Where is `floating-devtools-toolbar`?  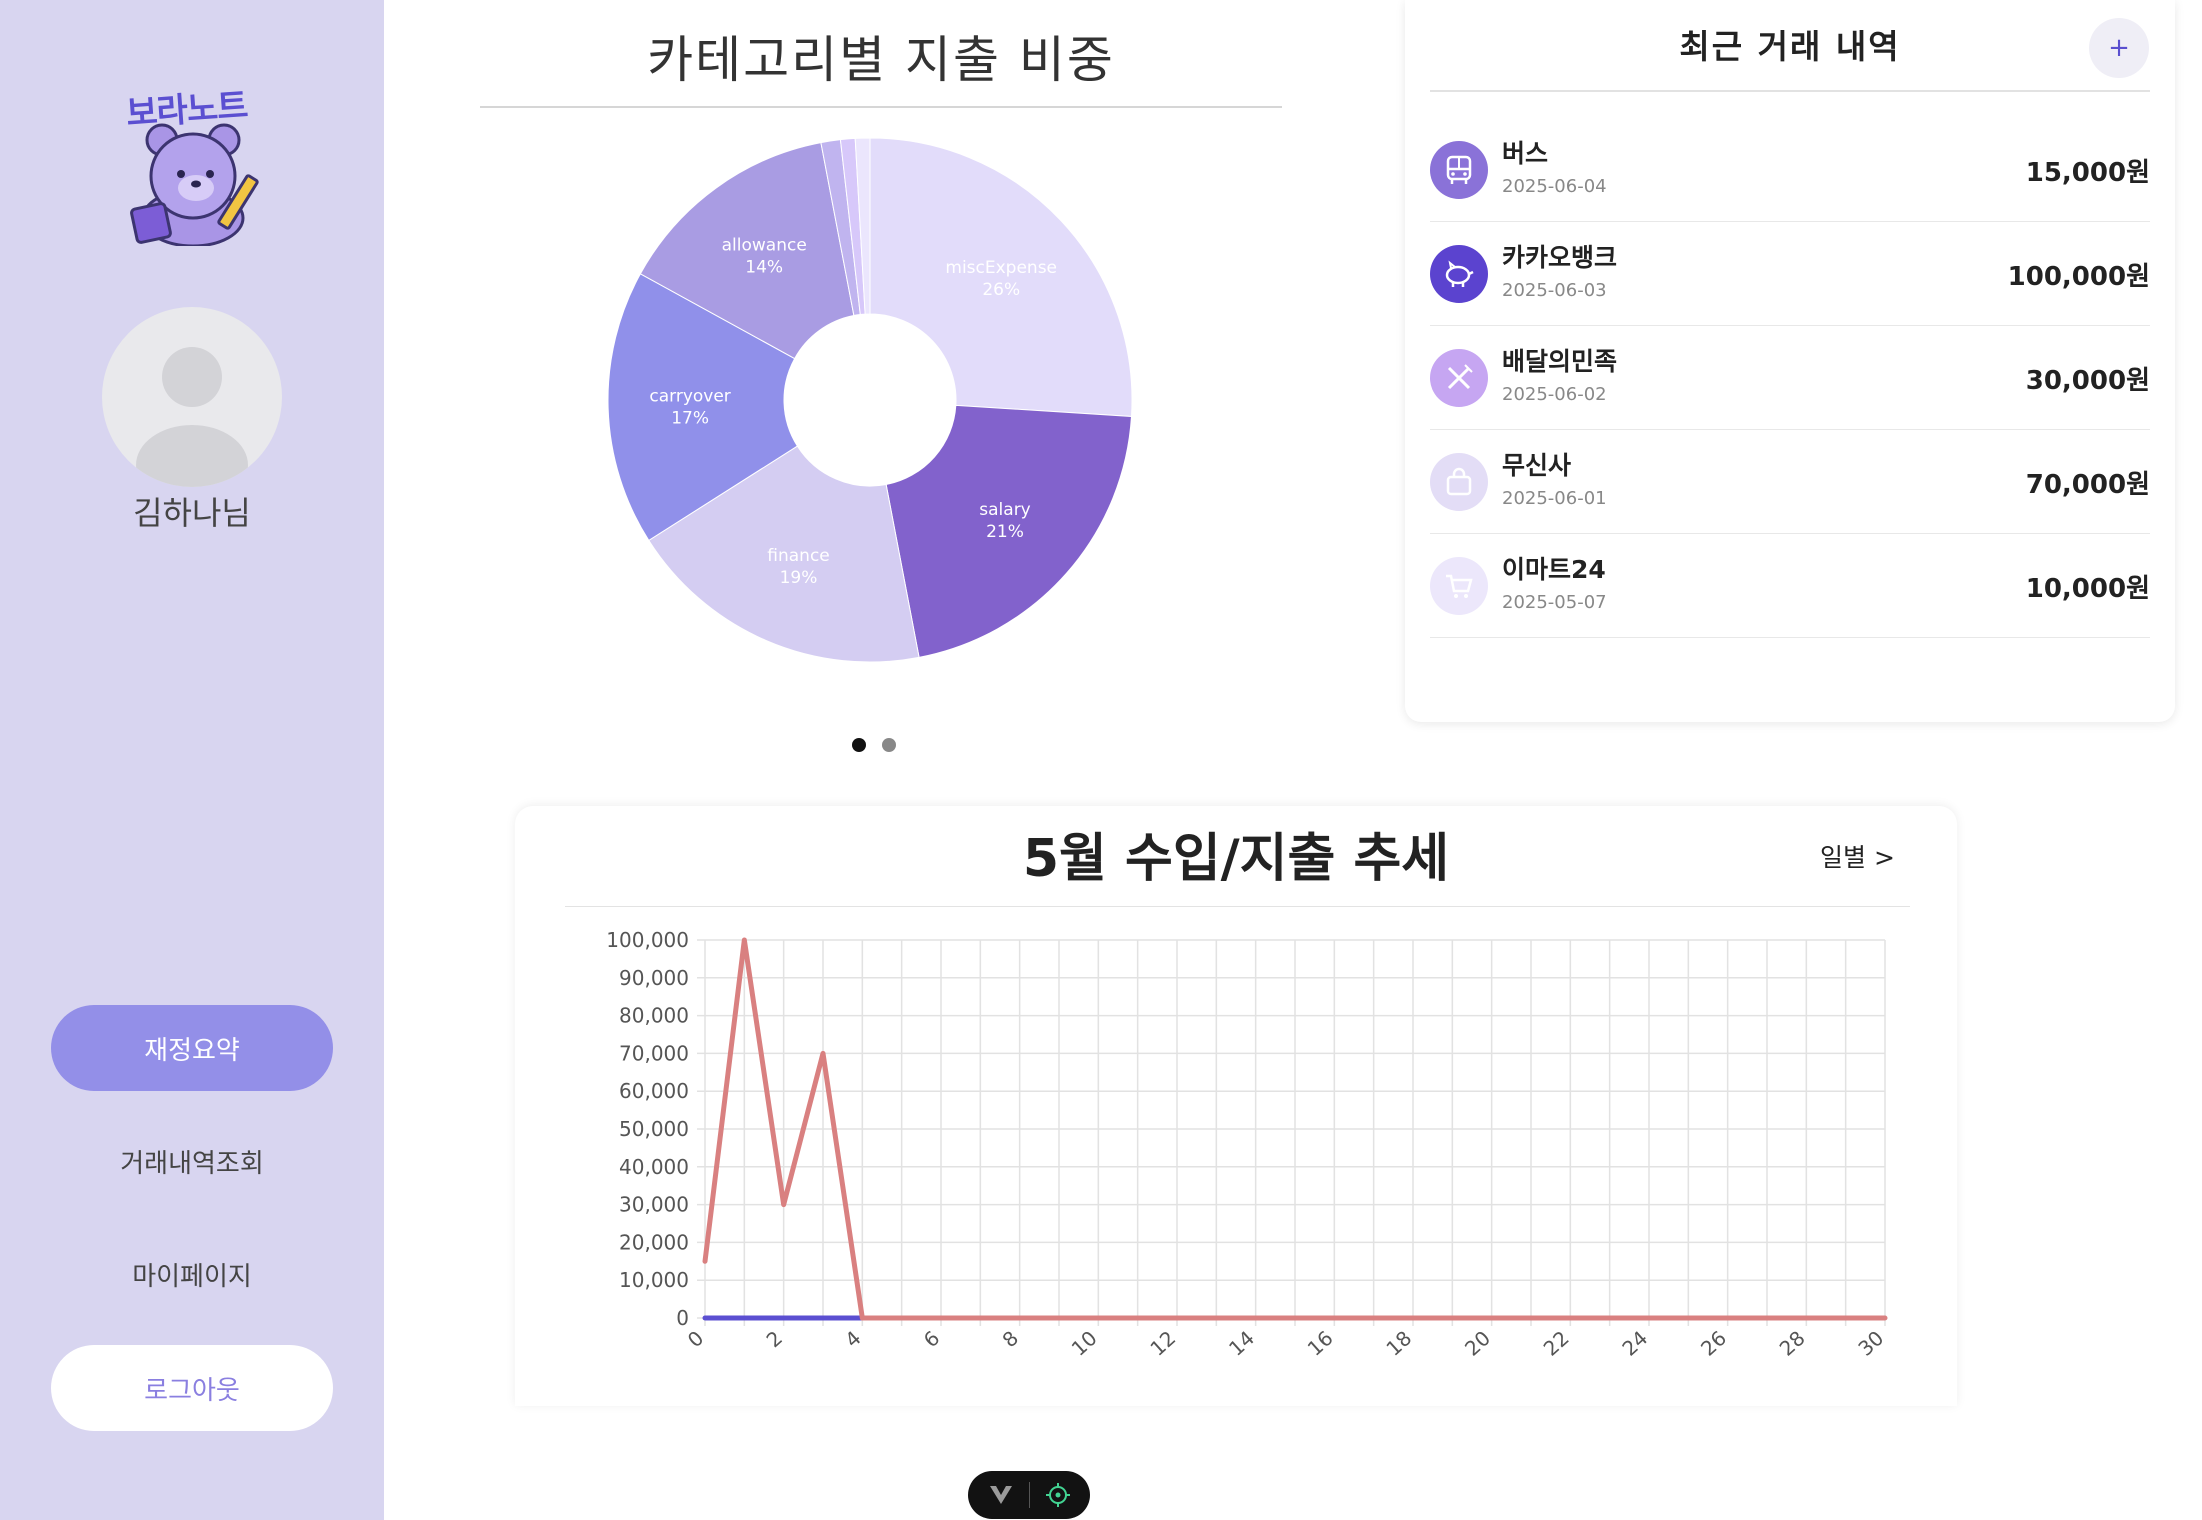 floating-devtools-toolbar is located at coordinates (1029, 1495).